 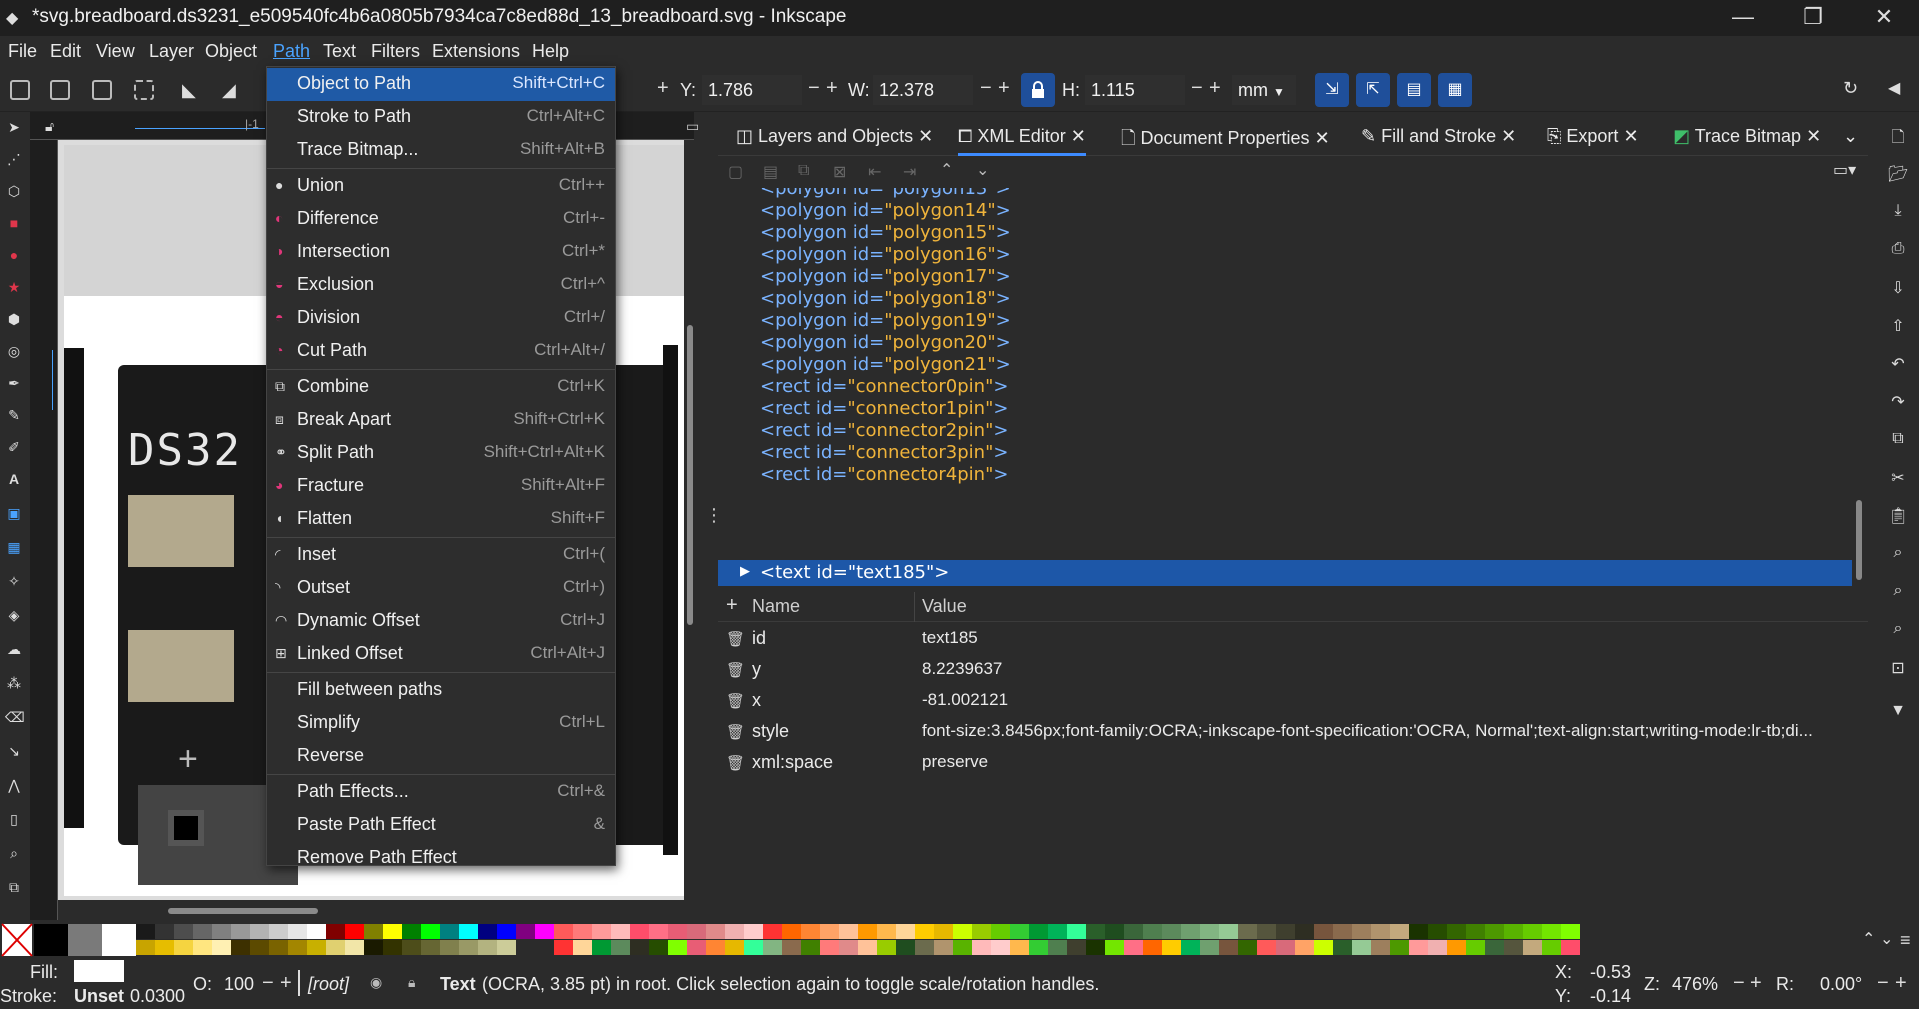 I want to click on xml-node: <rect id="connector1pin">, so click(x=884, y=408).